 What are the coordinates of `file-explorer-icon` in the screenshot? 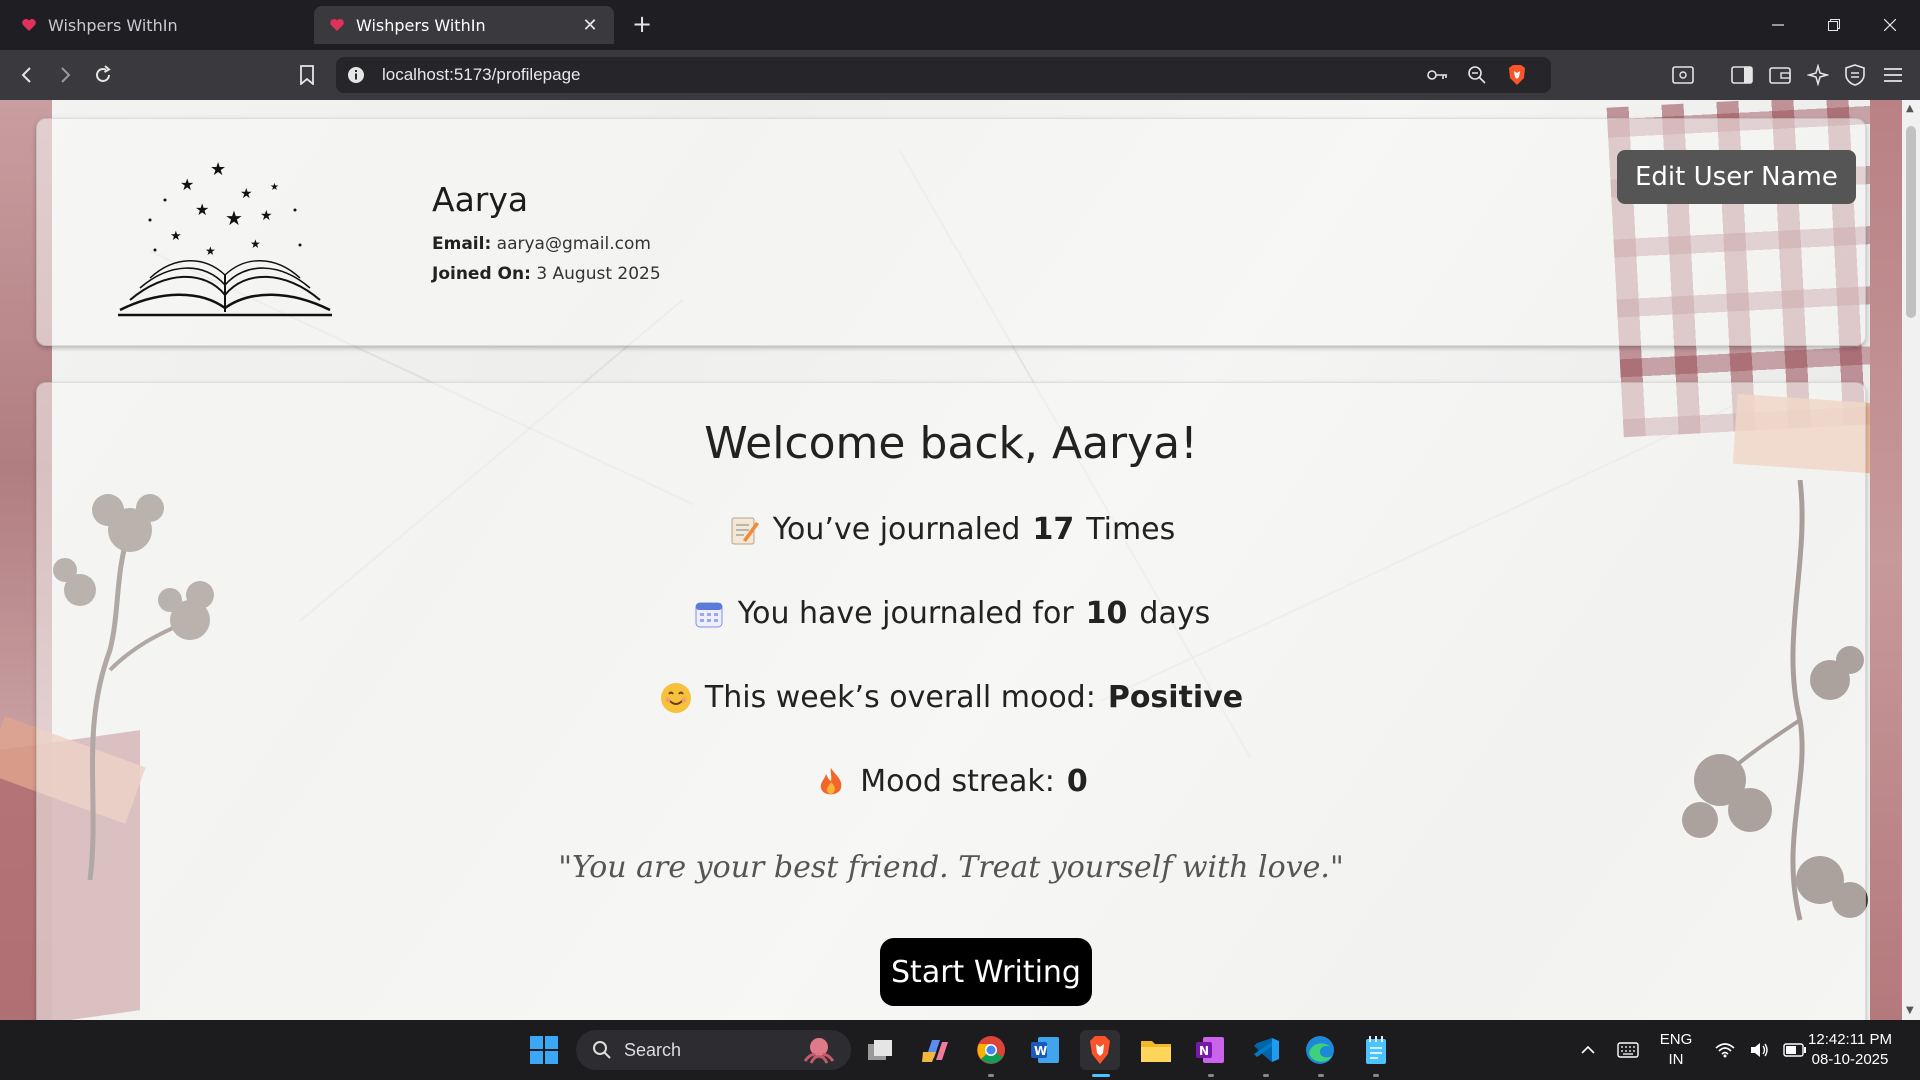 It's located at (1156, 1050).